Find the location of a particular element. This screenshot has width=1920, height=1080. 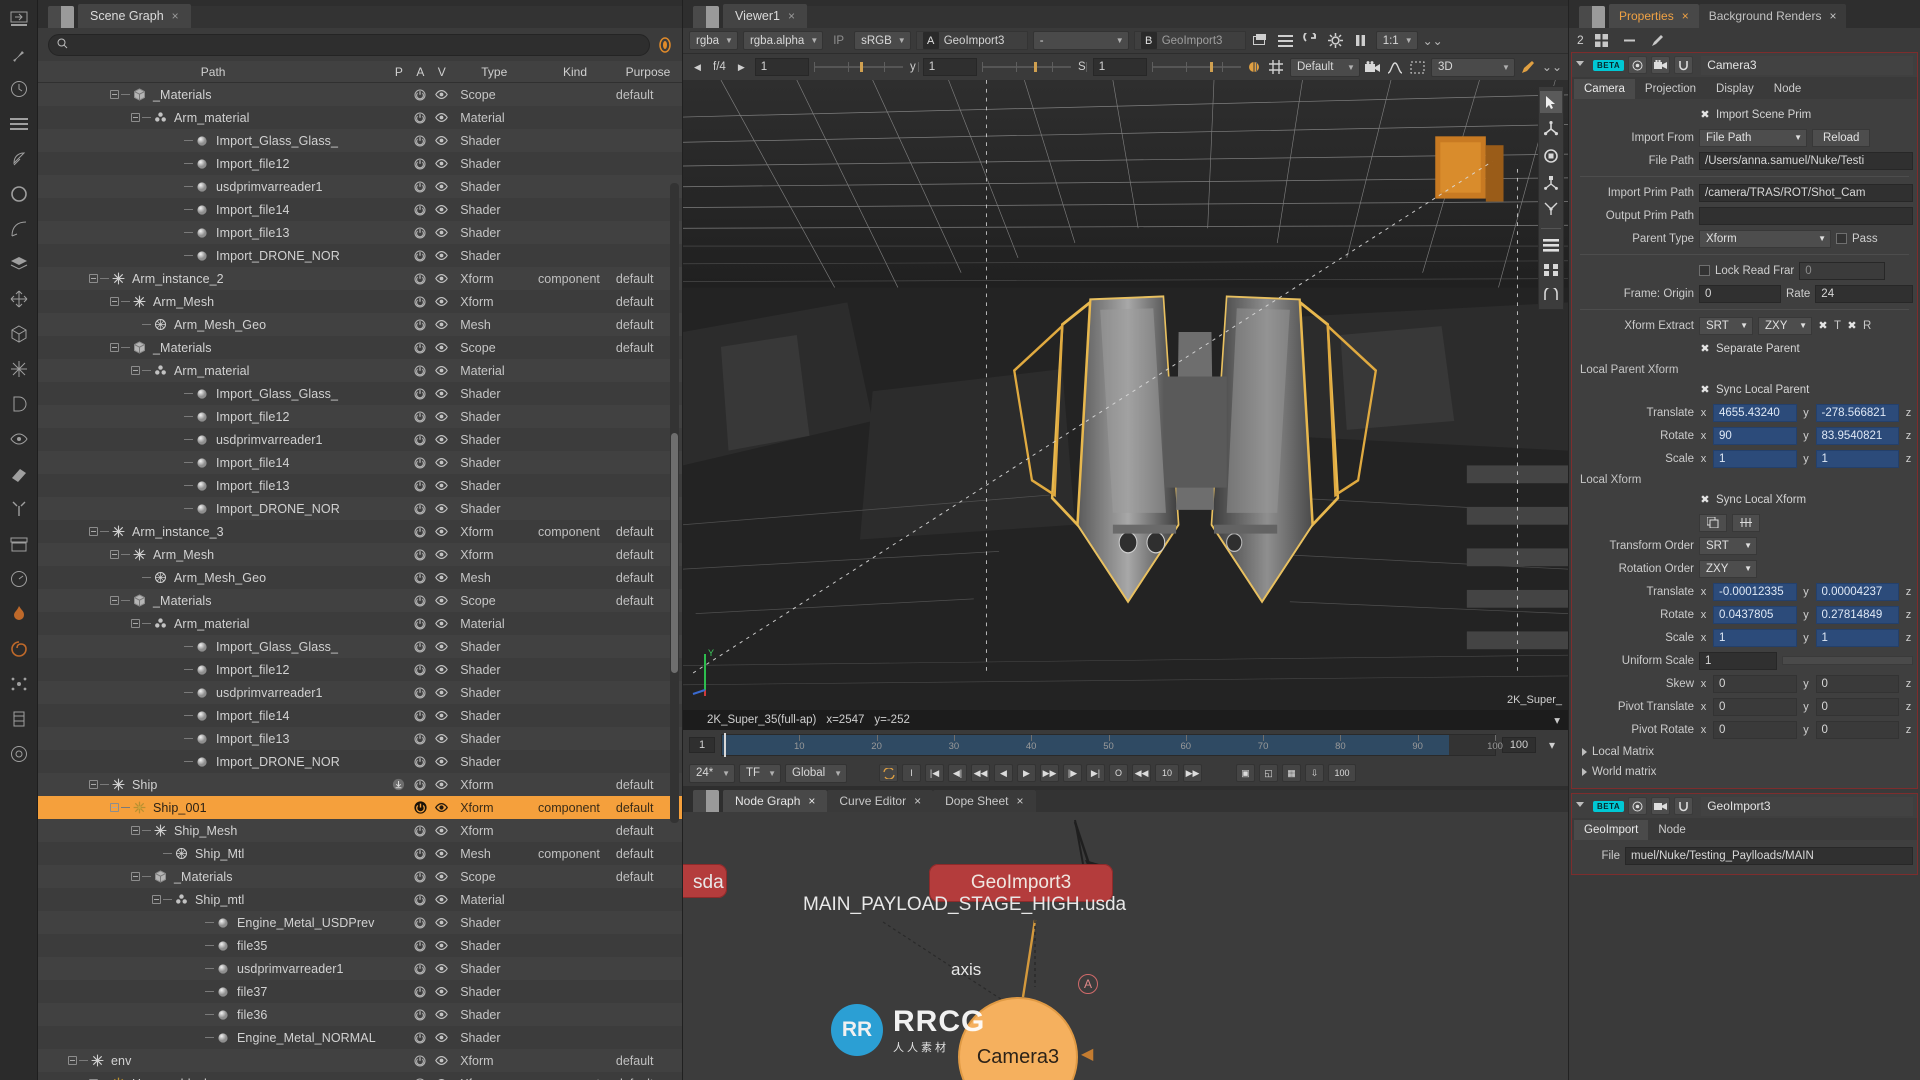

node-input-a-badge: A is located at coordinates (1088, 984).